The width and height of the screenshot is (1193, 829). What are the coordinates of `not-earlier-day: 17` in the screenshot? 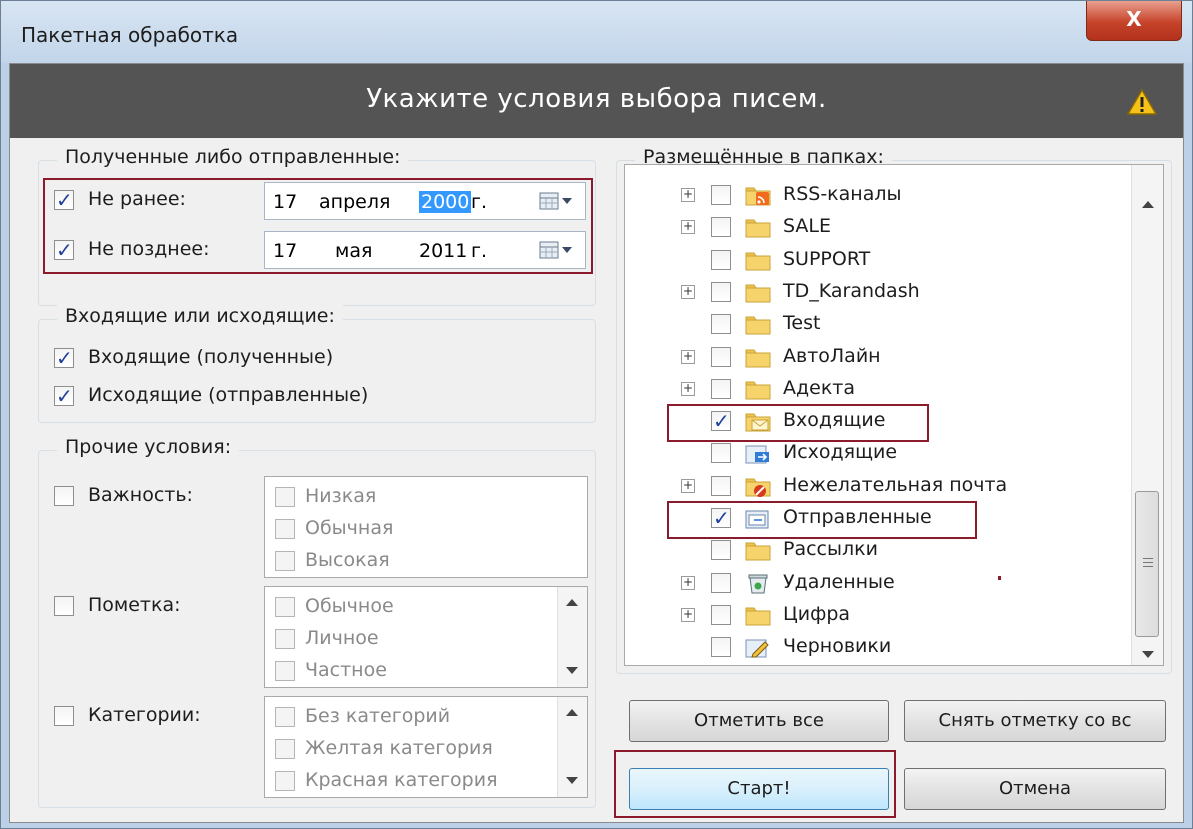 It's located at (285, 202).